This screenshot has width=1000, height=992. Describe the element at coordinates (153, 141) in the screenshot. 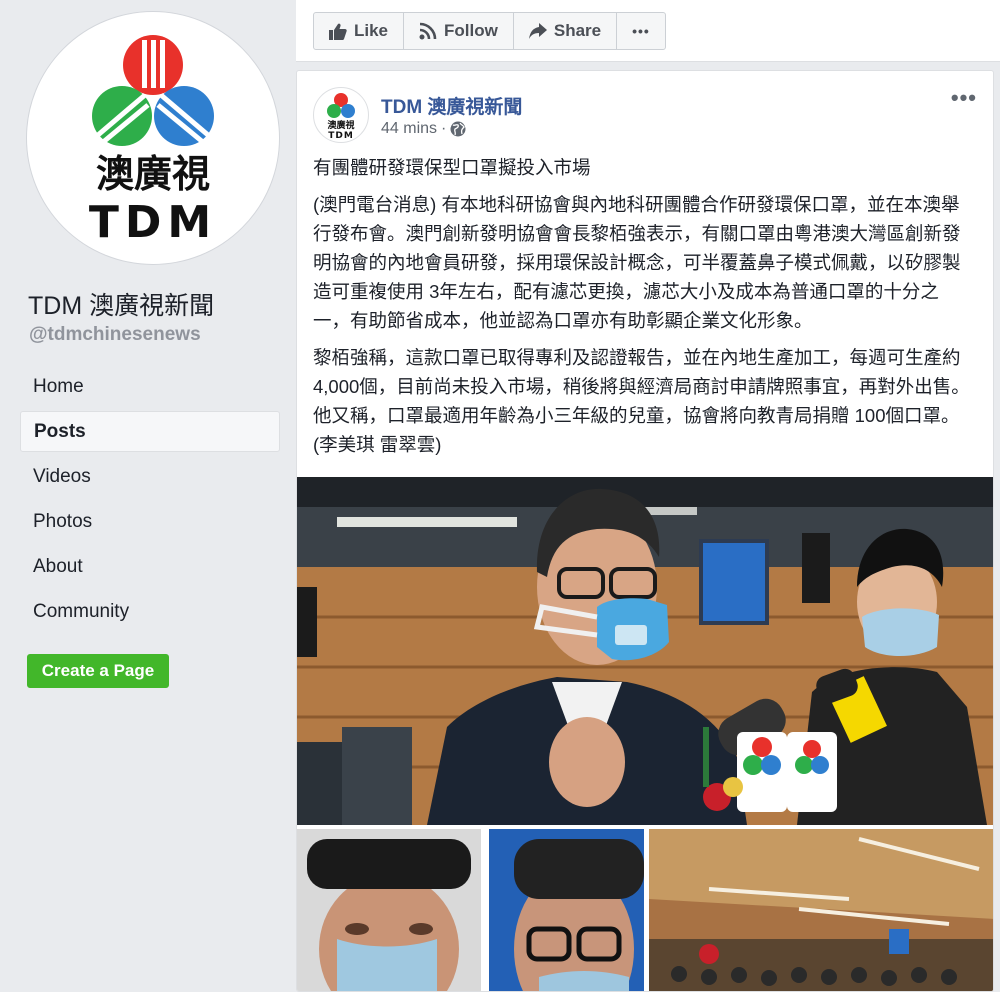

I see `tdm-logo: 澳廣視 TDM` at that location.